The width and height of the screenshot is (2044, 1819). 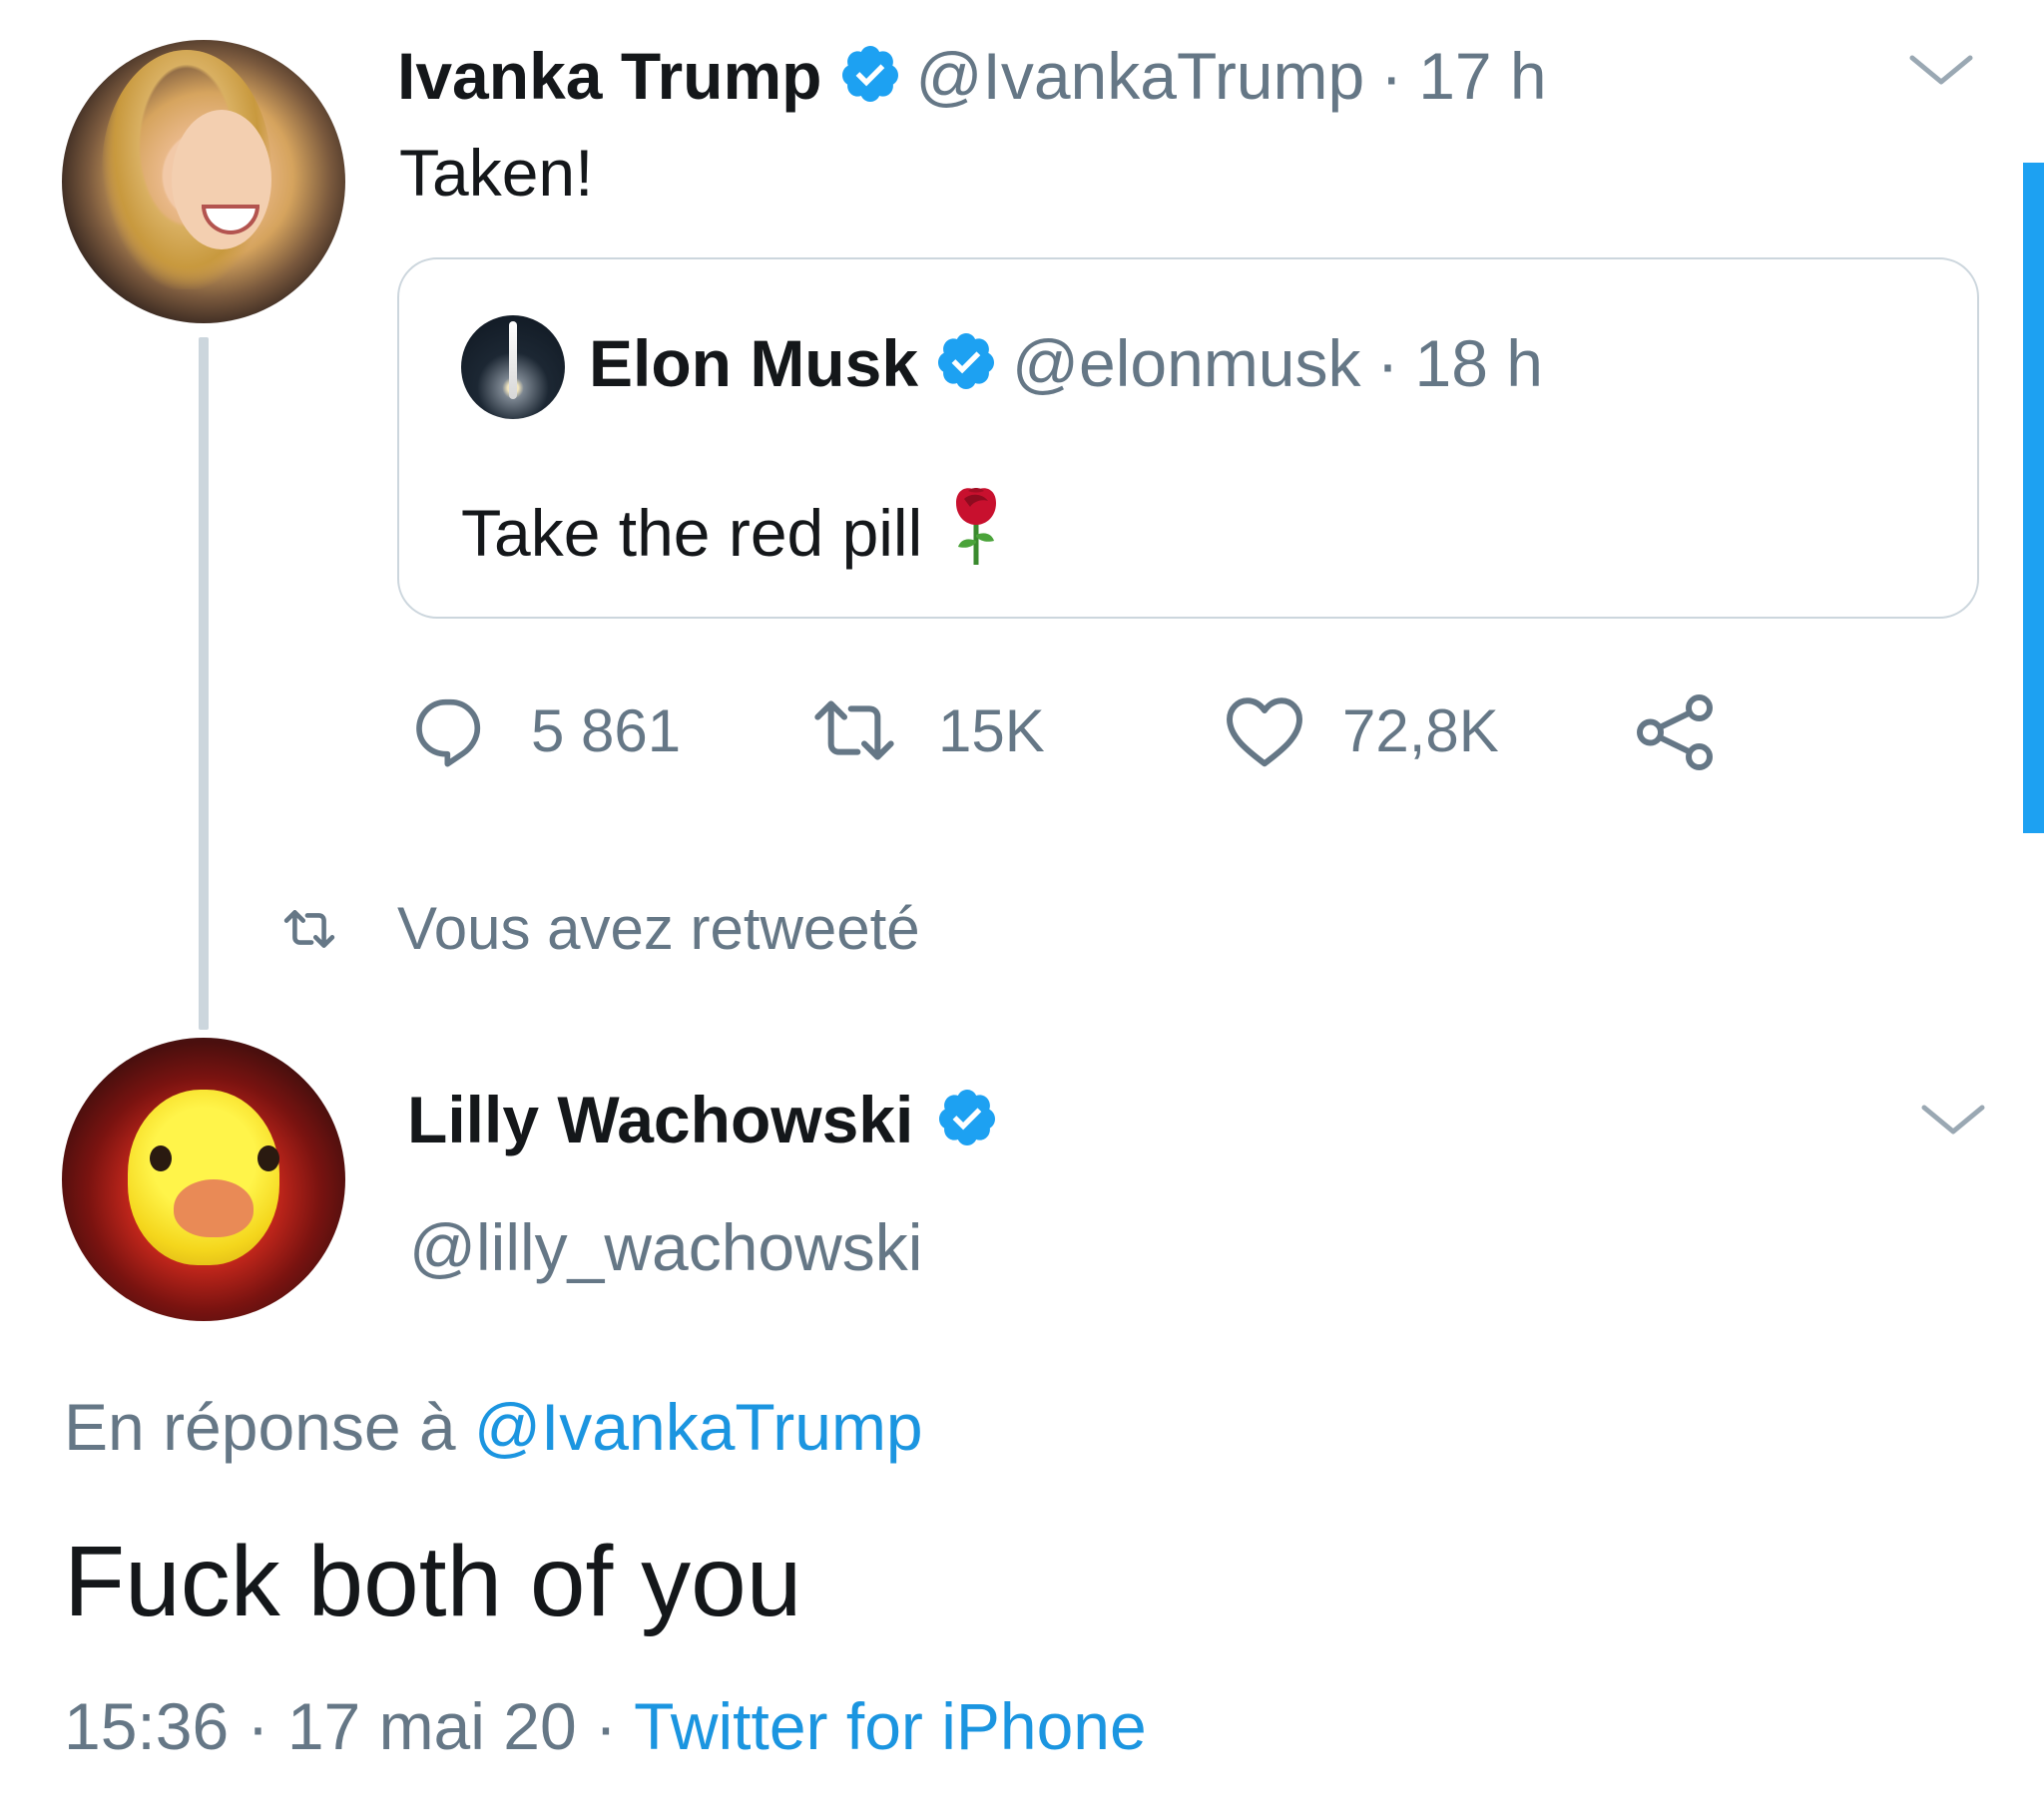 I want to click on tweet-header: Lilly Wachowski, so click(x=703, y=1119).